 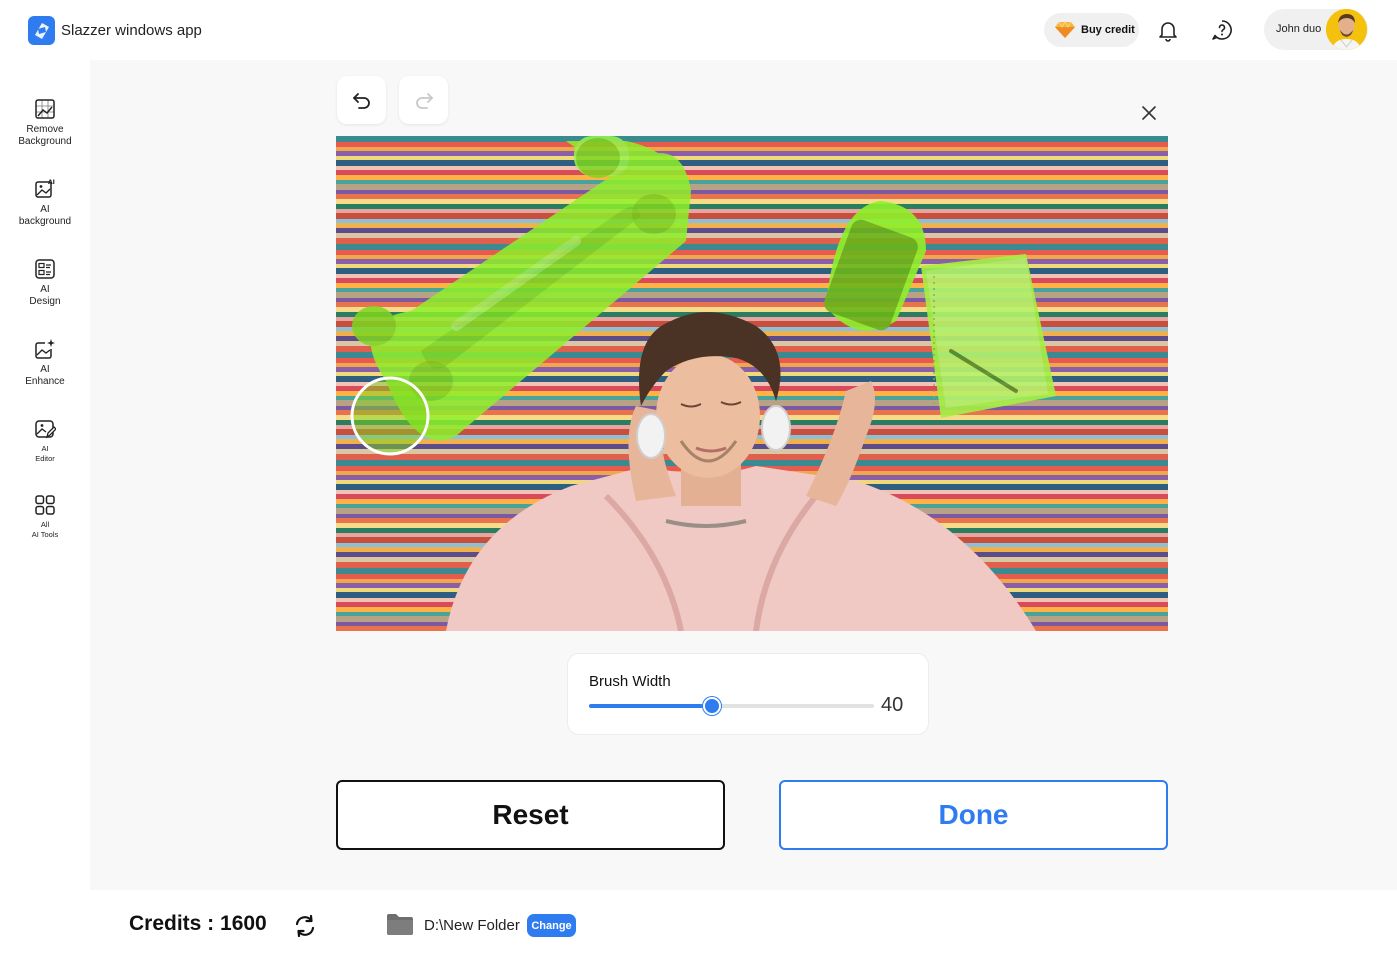 What do you see at coordinates (45, 203) in the screenshot?
I see `sidebar-item-ai-background: AI AI background` at bounding box center [45, 203].